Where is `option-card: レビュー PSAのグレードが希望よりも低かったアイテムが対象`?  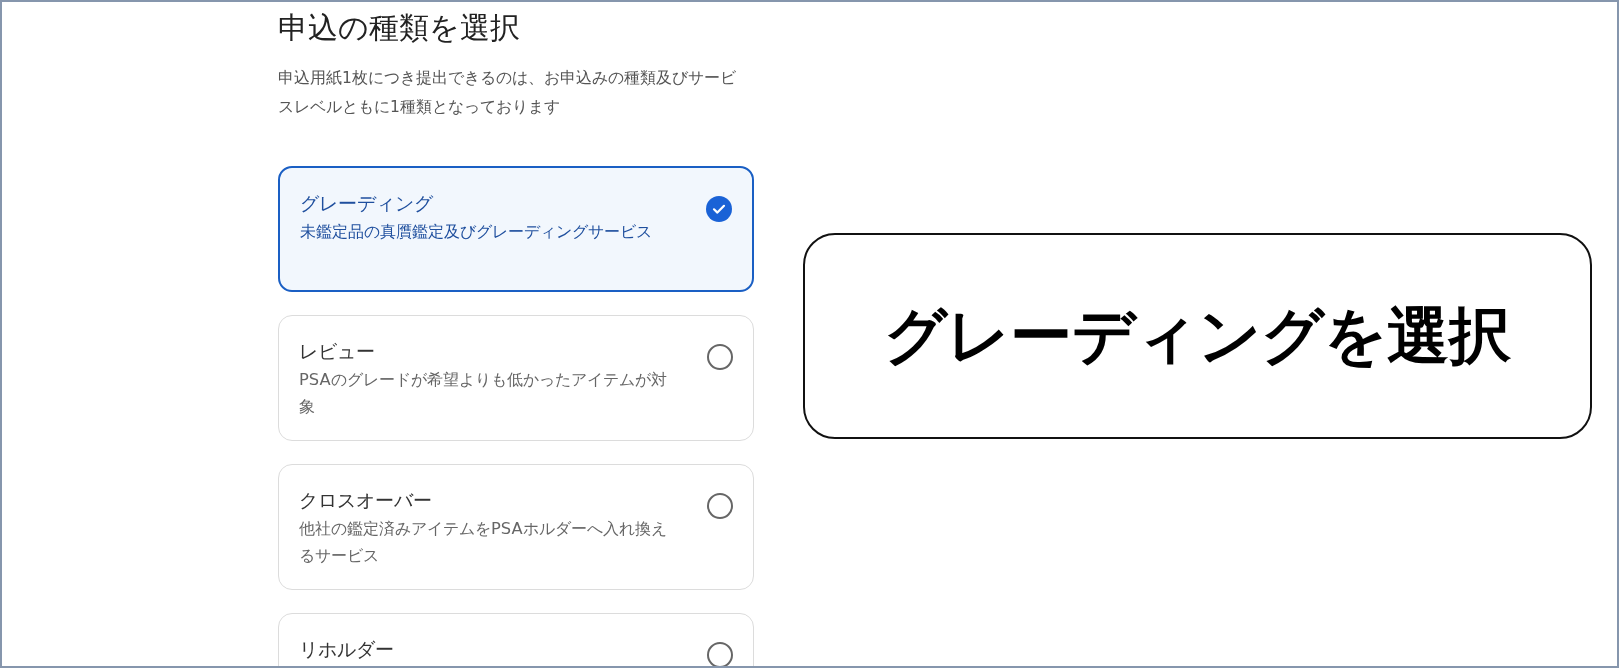
option-card: レビュー PSAのグレードが希望よりも低かったアイテムが対象 is located at coordinates (516, 378).